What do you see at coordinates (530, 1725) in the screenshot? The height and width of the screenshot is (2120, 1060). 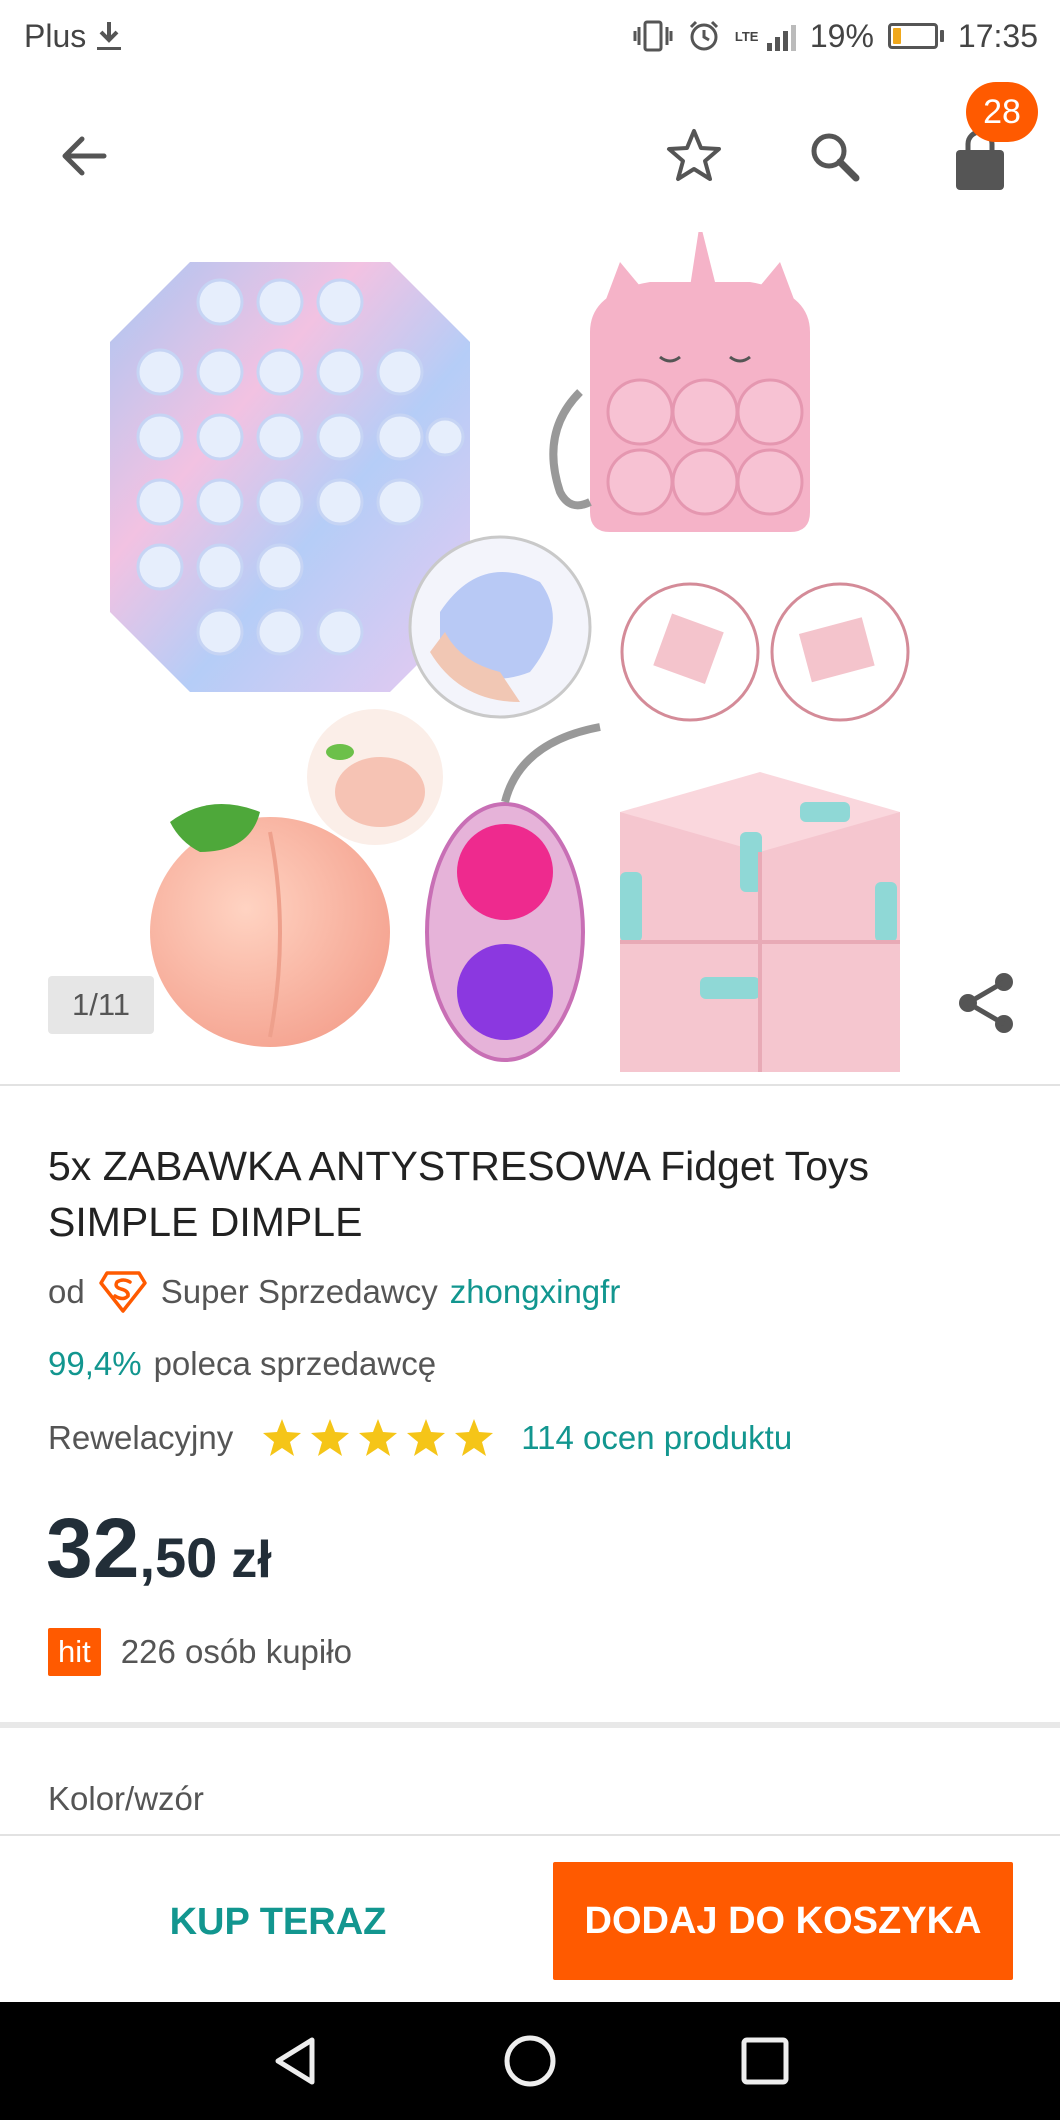 I see `section-divider` at bounding box center [530, 1725].